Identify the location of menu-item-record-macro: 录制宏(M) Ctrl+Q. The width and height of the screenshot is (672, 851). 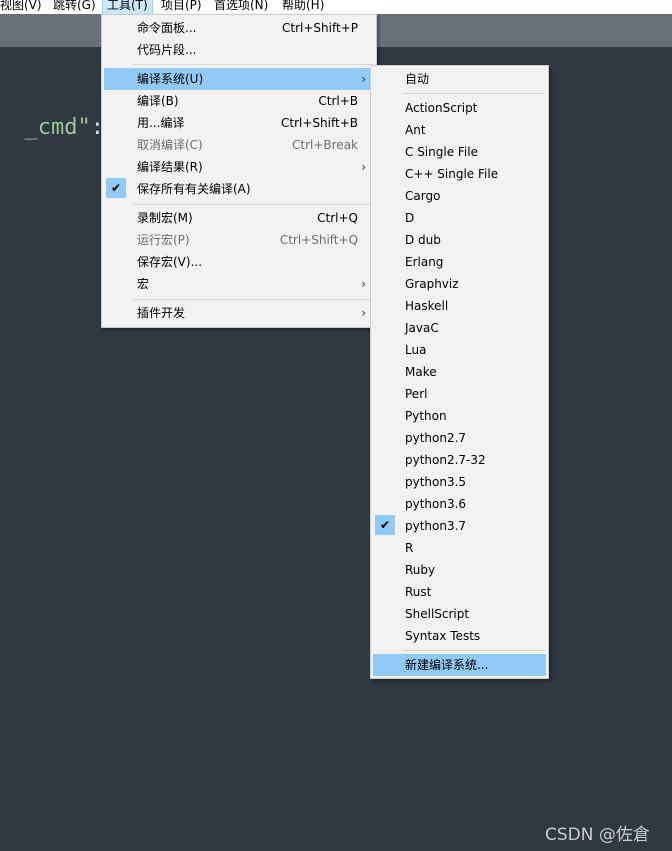
(239, 218).